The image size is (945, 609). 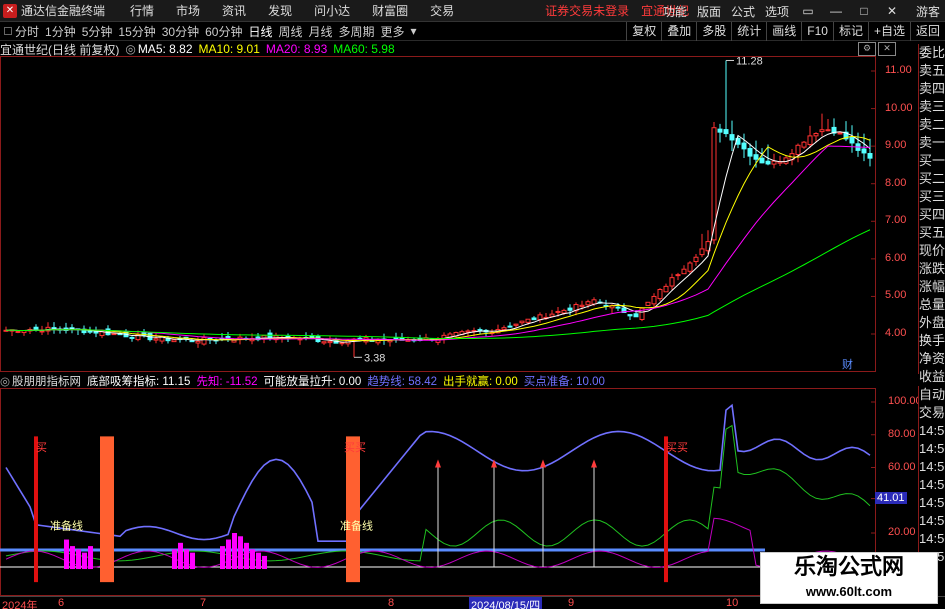 I want to click on sidebar-item-pct: 涨幅, so click(x=932, y=287).